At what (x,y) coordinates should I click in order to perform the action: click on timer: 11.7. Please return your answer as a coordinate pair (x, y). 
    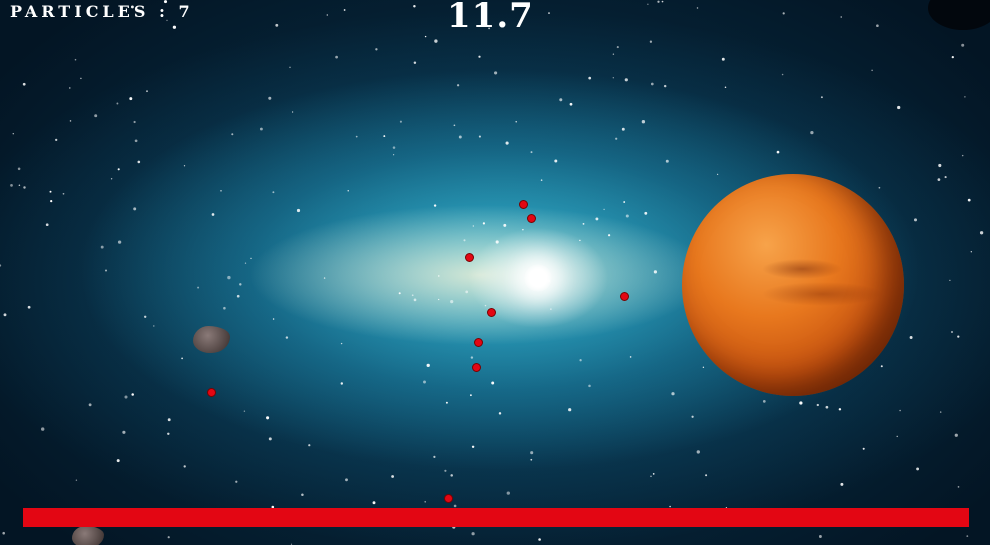
    Looking at the image, I should click on (490, 18).